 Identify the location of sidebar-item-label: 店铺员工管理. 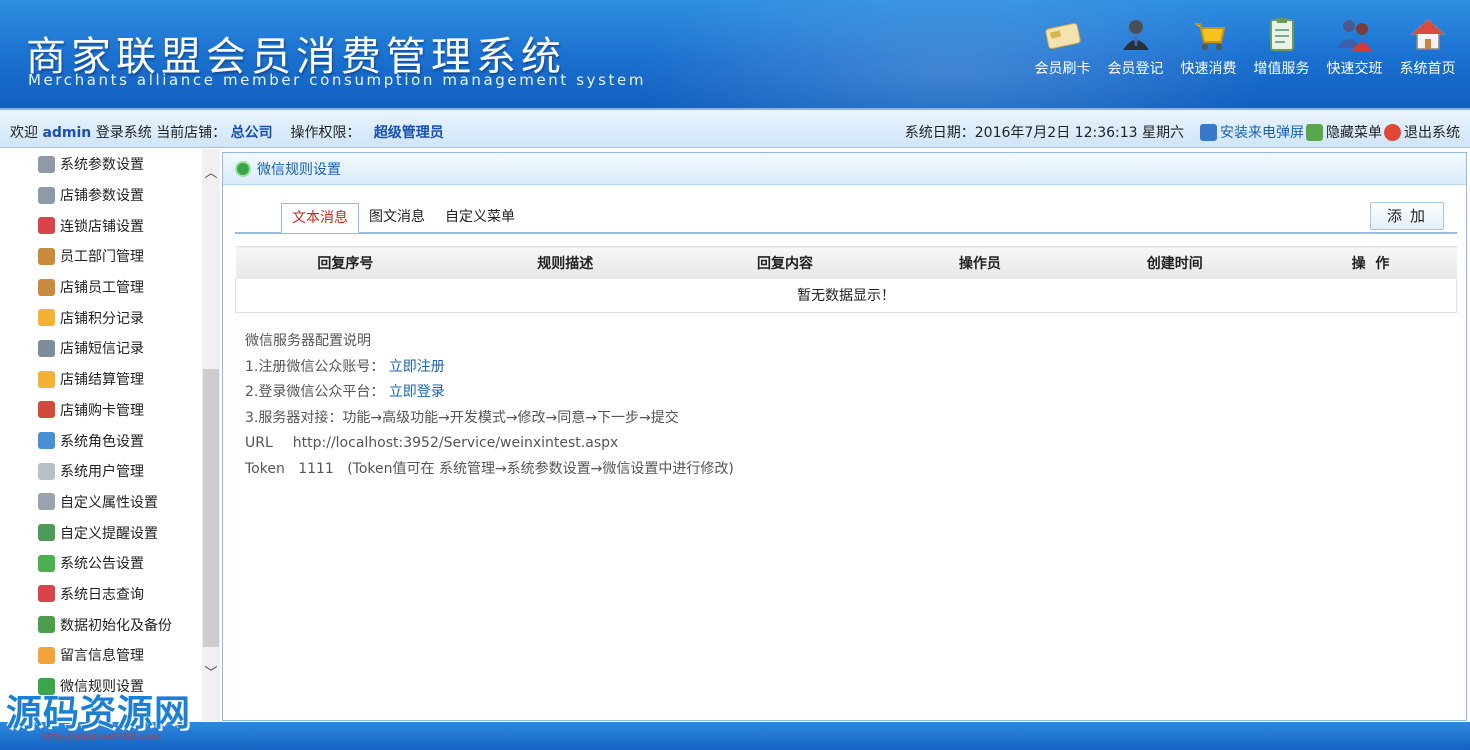
(102, 288).